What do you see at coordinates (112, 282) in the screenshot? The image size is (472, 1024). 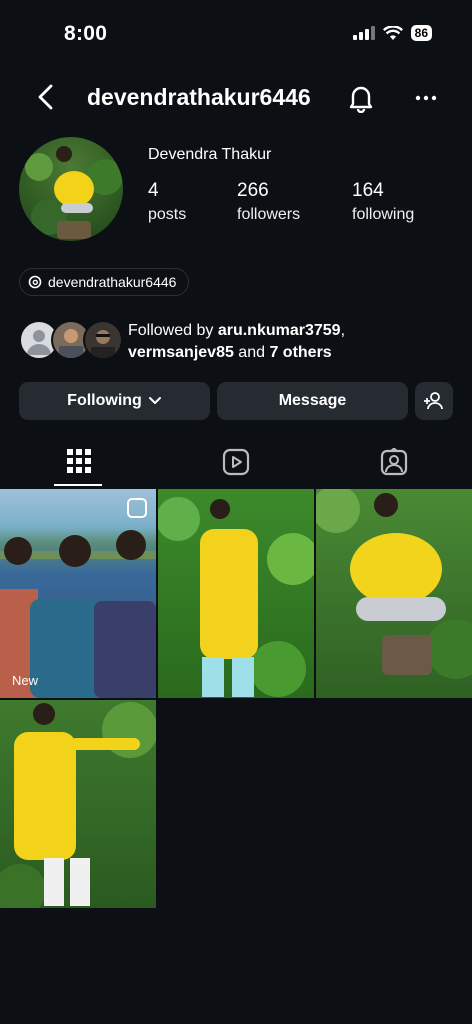 I see `threads-handle: devendrathakur6446` at bounding box center [112, 282].